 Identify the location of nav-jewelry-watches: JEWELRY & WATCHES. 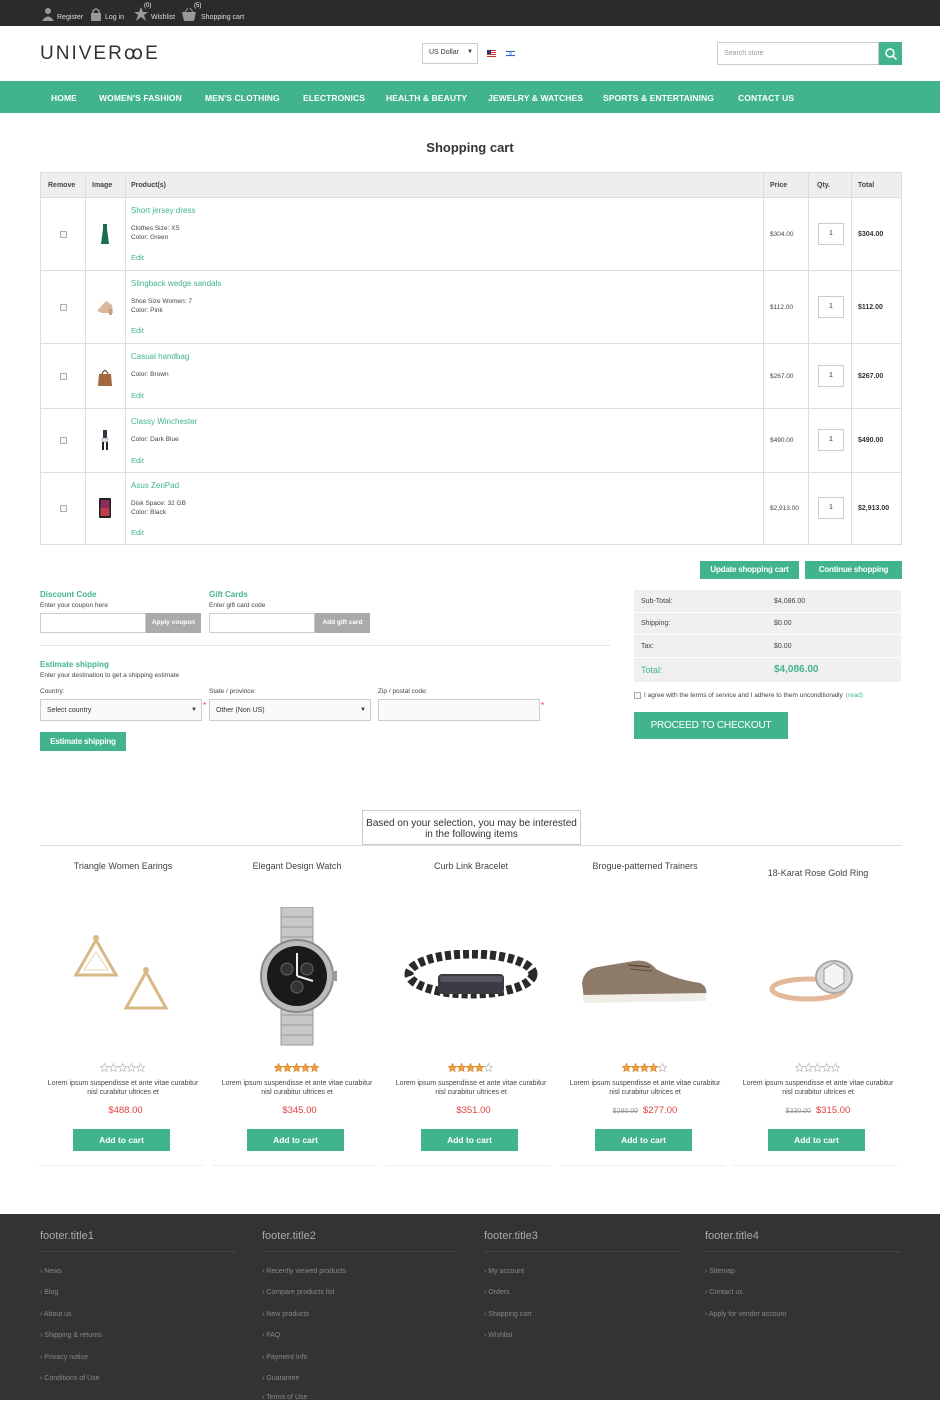
(535, 98).